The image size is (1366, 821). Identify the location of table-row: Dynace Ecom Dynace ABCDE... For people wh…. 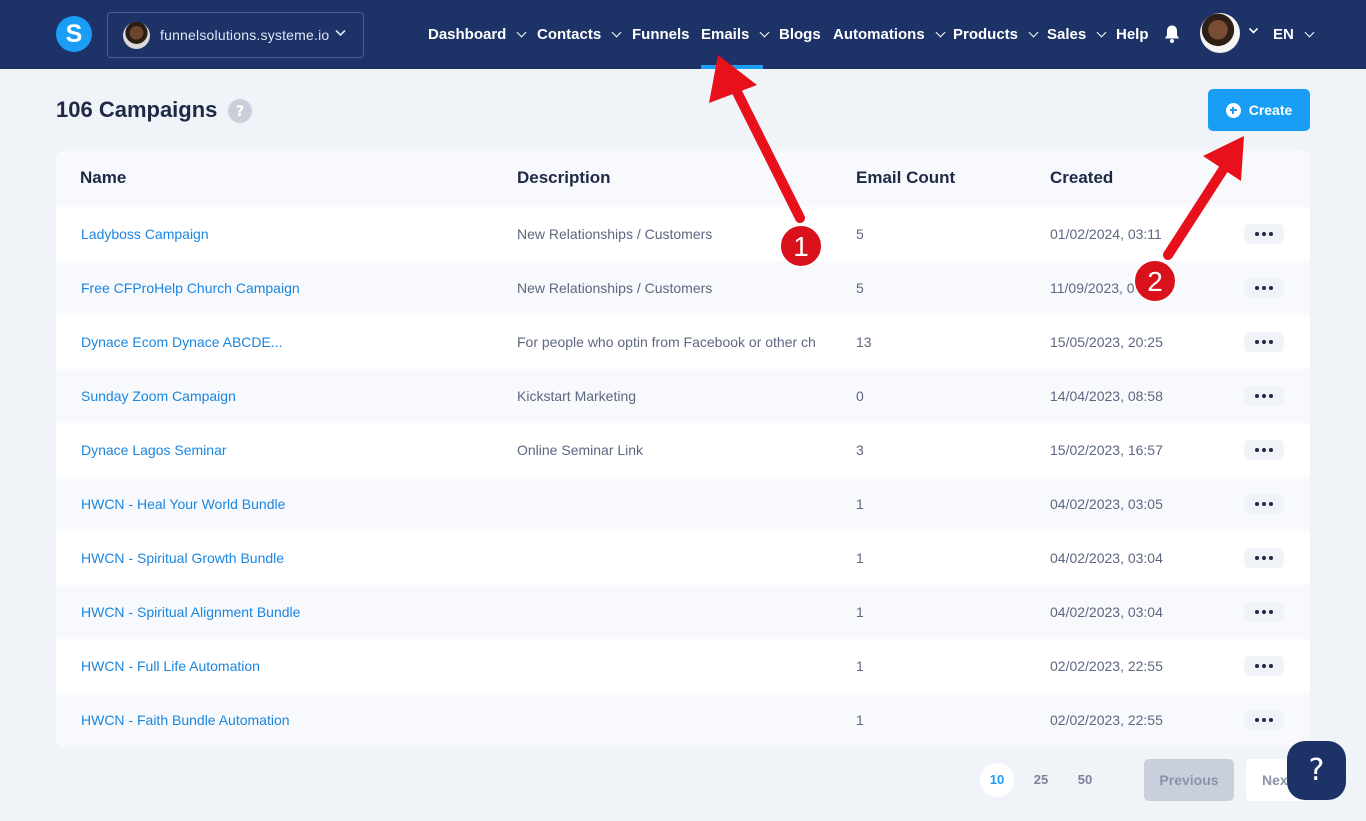
(683, 342).